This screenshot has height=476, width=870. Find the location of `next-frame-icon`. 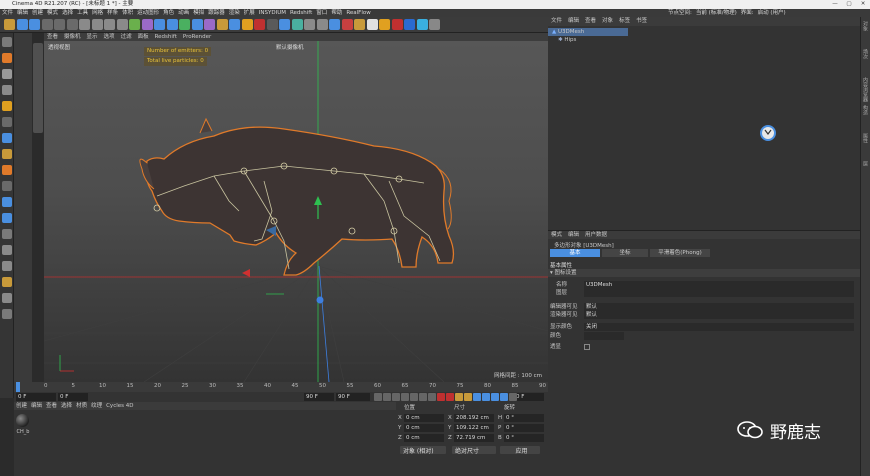

next-frame-icon is located at coordinates (414, 397).